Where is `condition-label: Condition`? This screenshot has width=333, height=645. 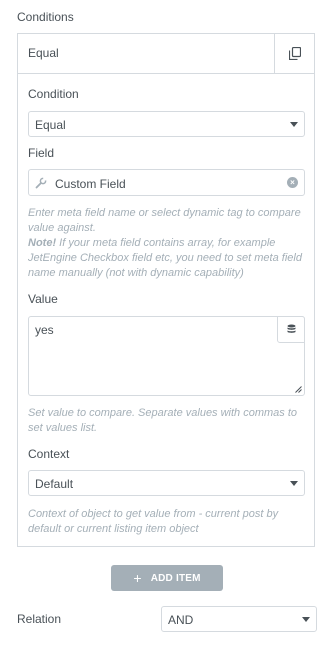
condition-label: Condition is located at coordinates (53, 94).